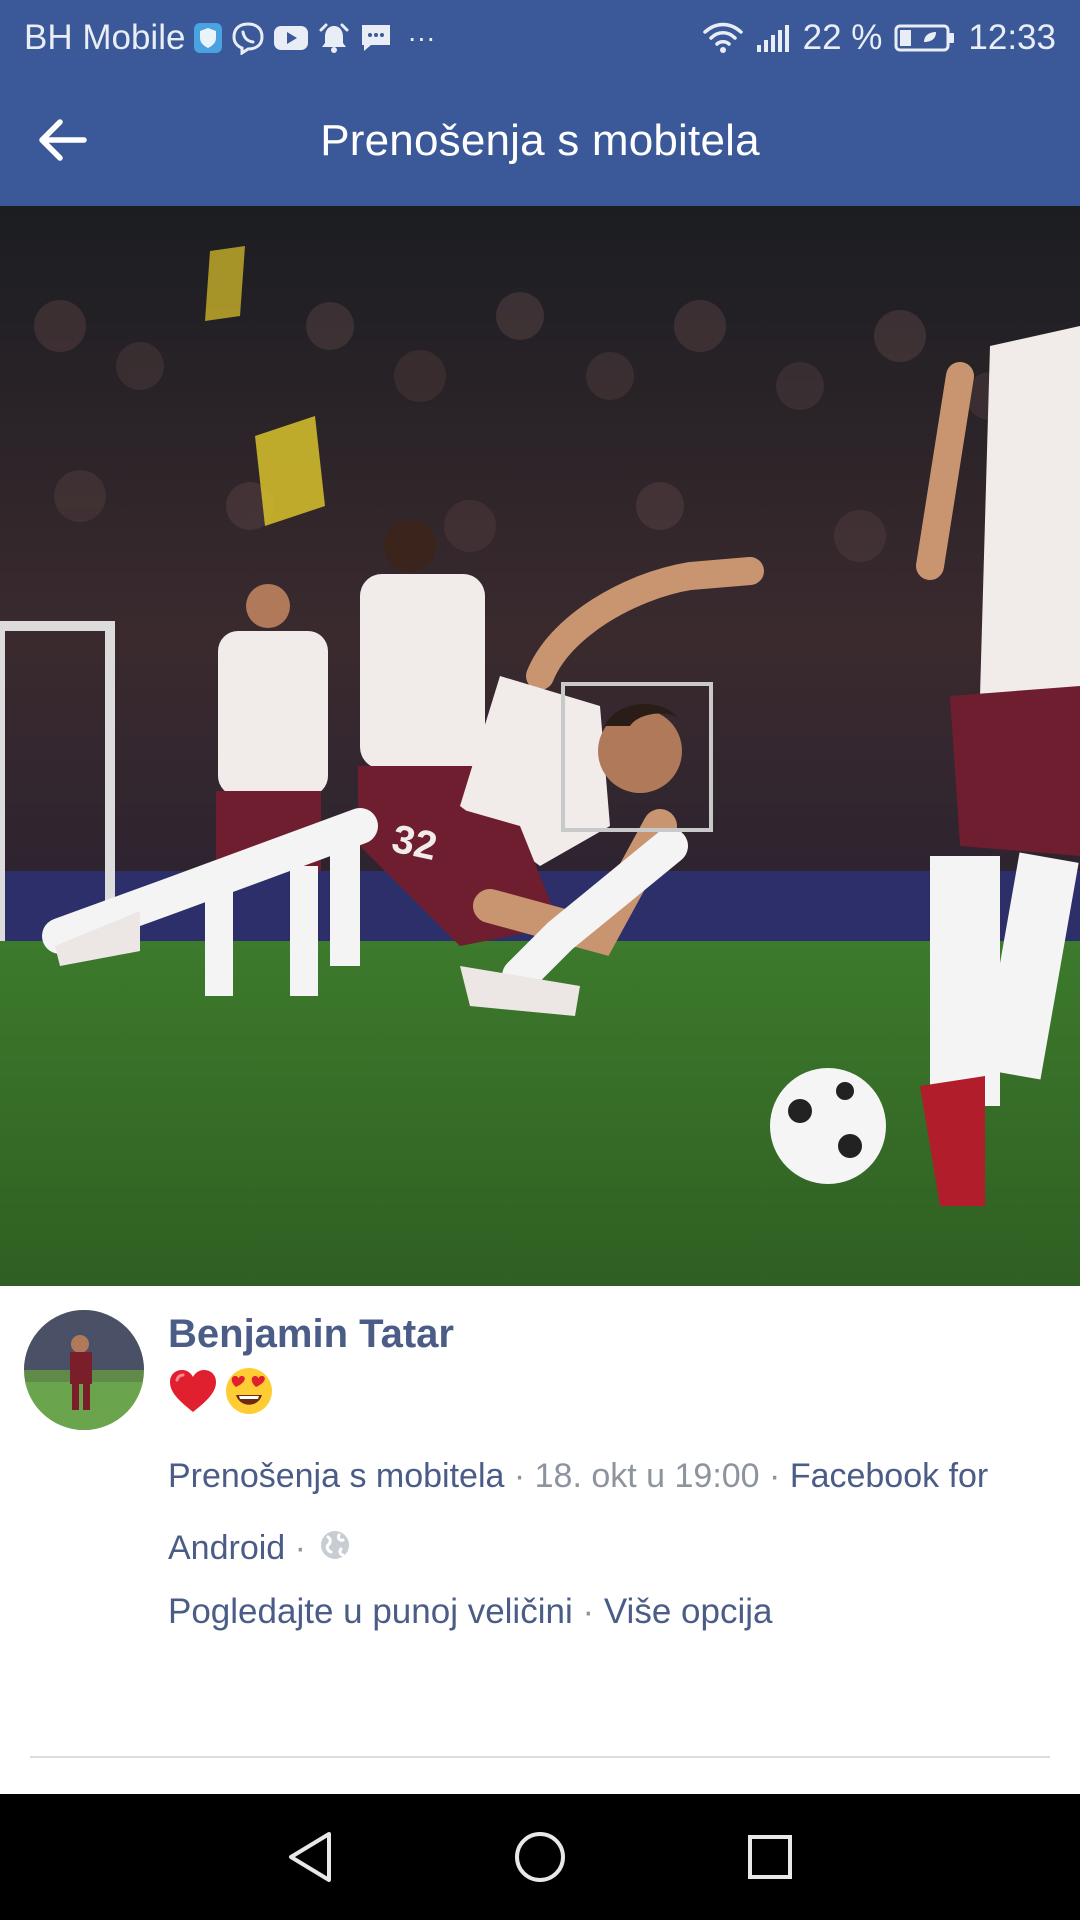 The image size is (1080, 1920). I want to click on page-title: Prenošenja s mobitela, so click(540, 140).